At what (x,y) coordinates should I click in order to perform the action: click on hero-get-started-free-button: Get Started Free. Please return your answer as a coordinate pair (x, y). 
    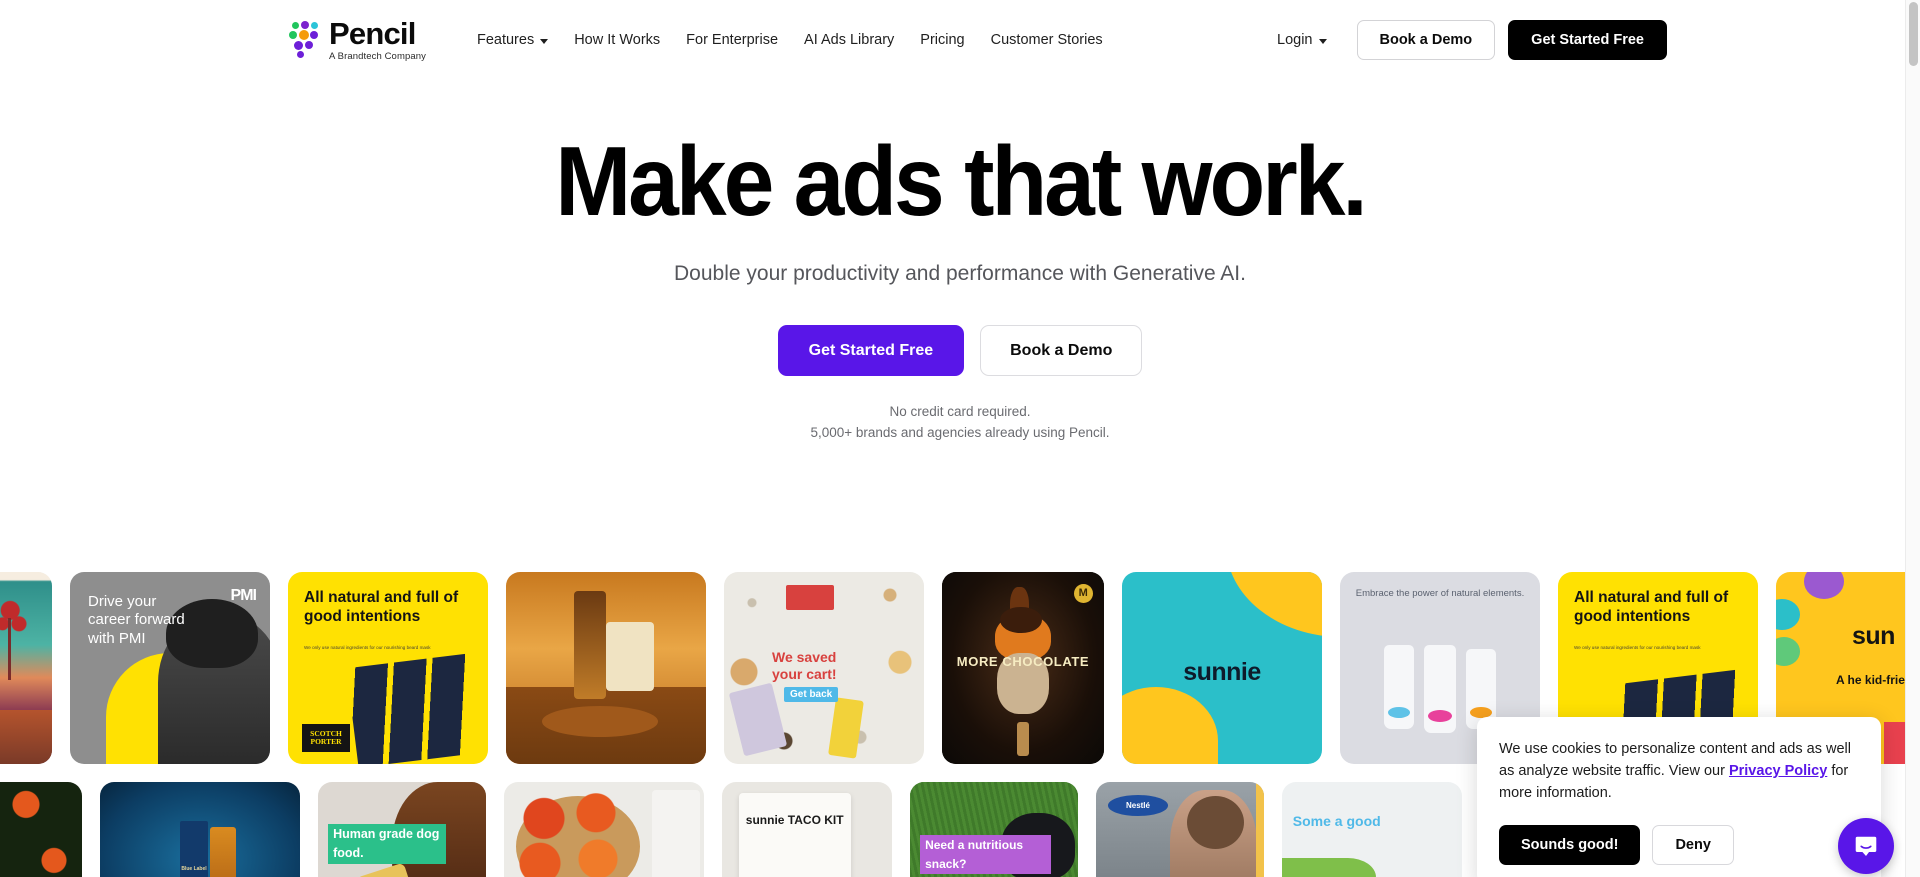
    Looking at the image, I should click on (871, 350).